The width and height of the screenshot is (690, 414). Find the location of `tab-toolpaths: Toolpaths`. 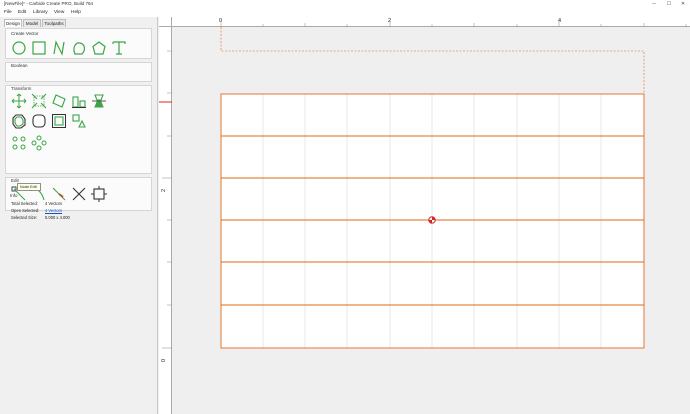

tab-toolpaths: Toolpaths is located at coordinates (54, 23).